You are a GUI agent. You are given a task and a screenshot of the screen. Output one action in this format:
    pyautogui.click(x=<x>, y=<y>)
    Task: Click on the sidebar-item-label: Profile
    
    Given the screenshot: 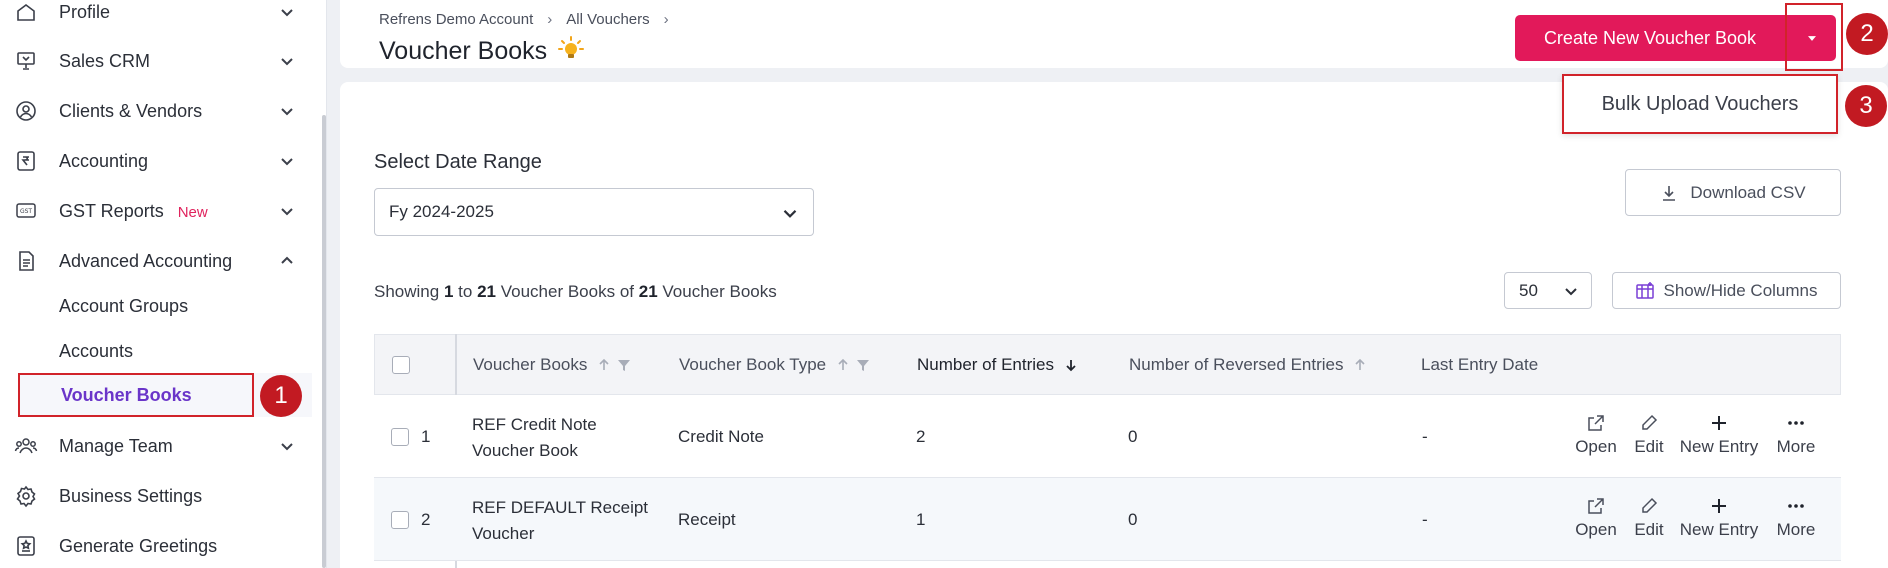 What is the action you would take?
    pyautogui.click(x=85, y=11)
    